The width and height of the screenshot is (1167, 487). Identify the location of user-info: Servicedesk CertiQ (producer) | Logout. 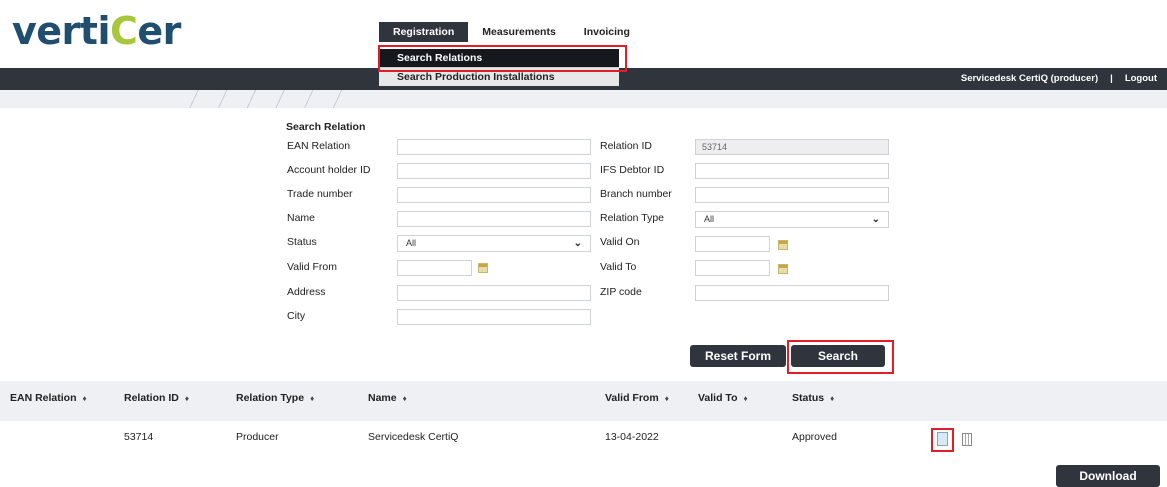
(1059, 79).